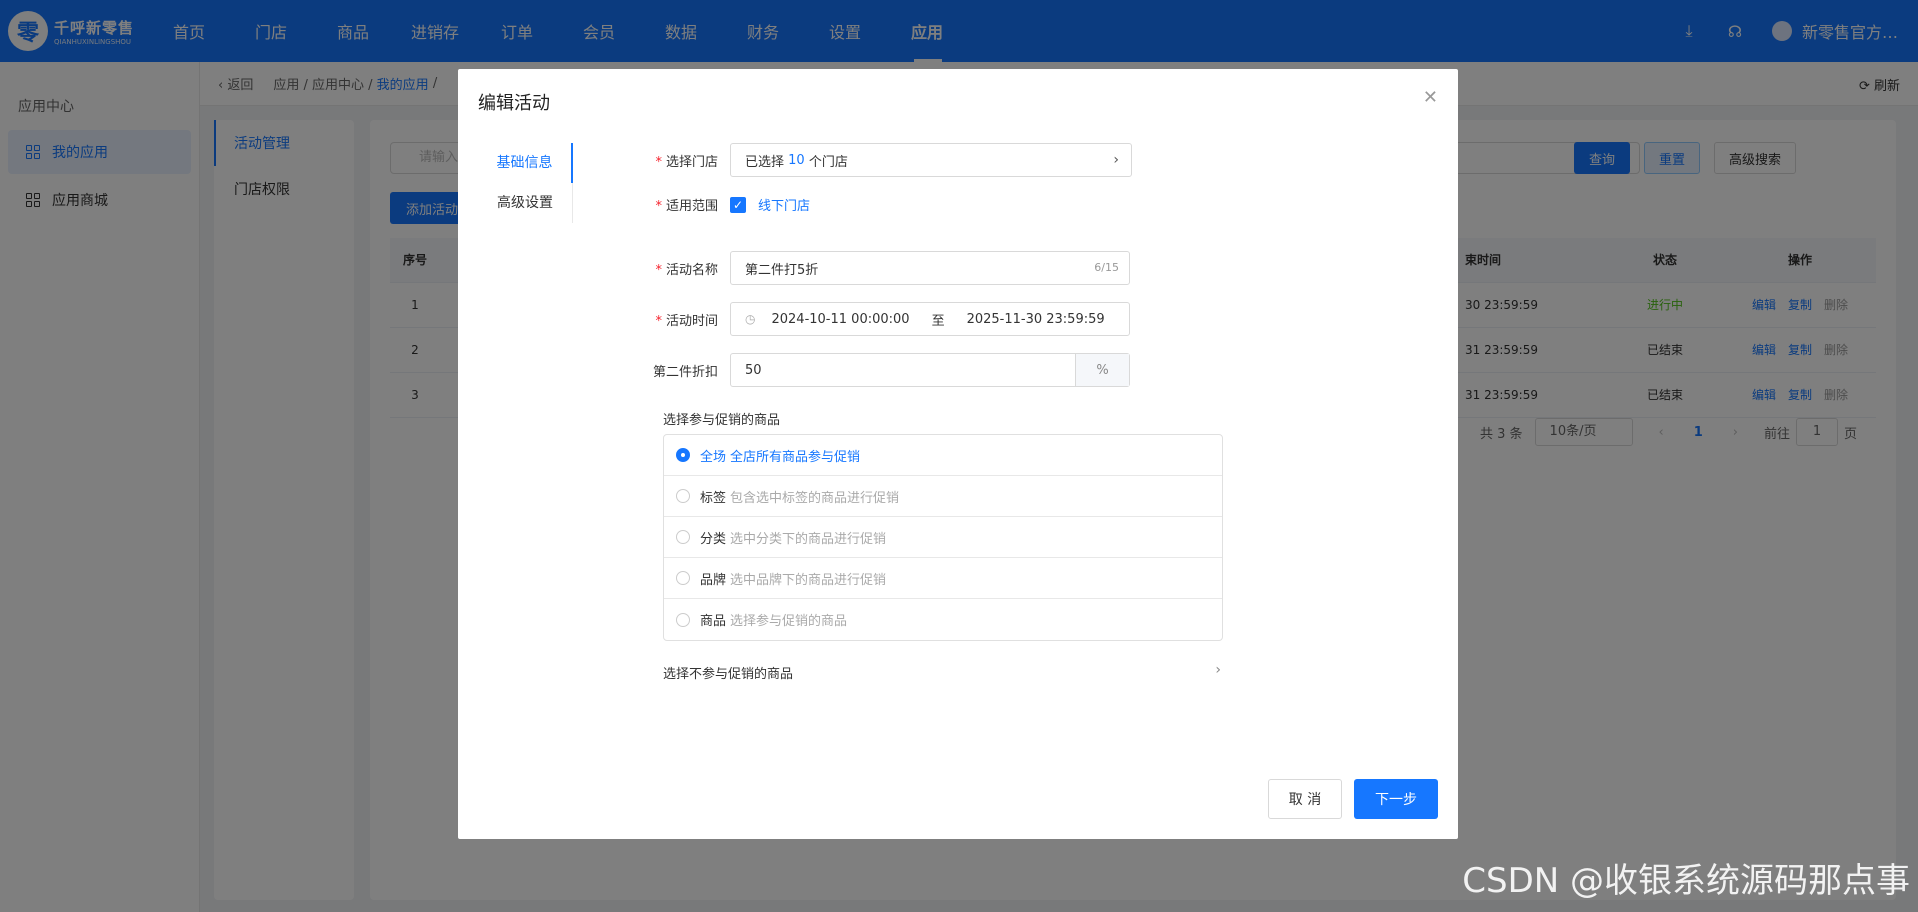 Image resolution: width=1918 pixels, height=912 pixels. Describe the element at coordinates (1686, 881) in the screenshot. I see `watermark: CSDN @收银系统源码那点事` at that location.